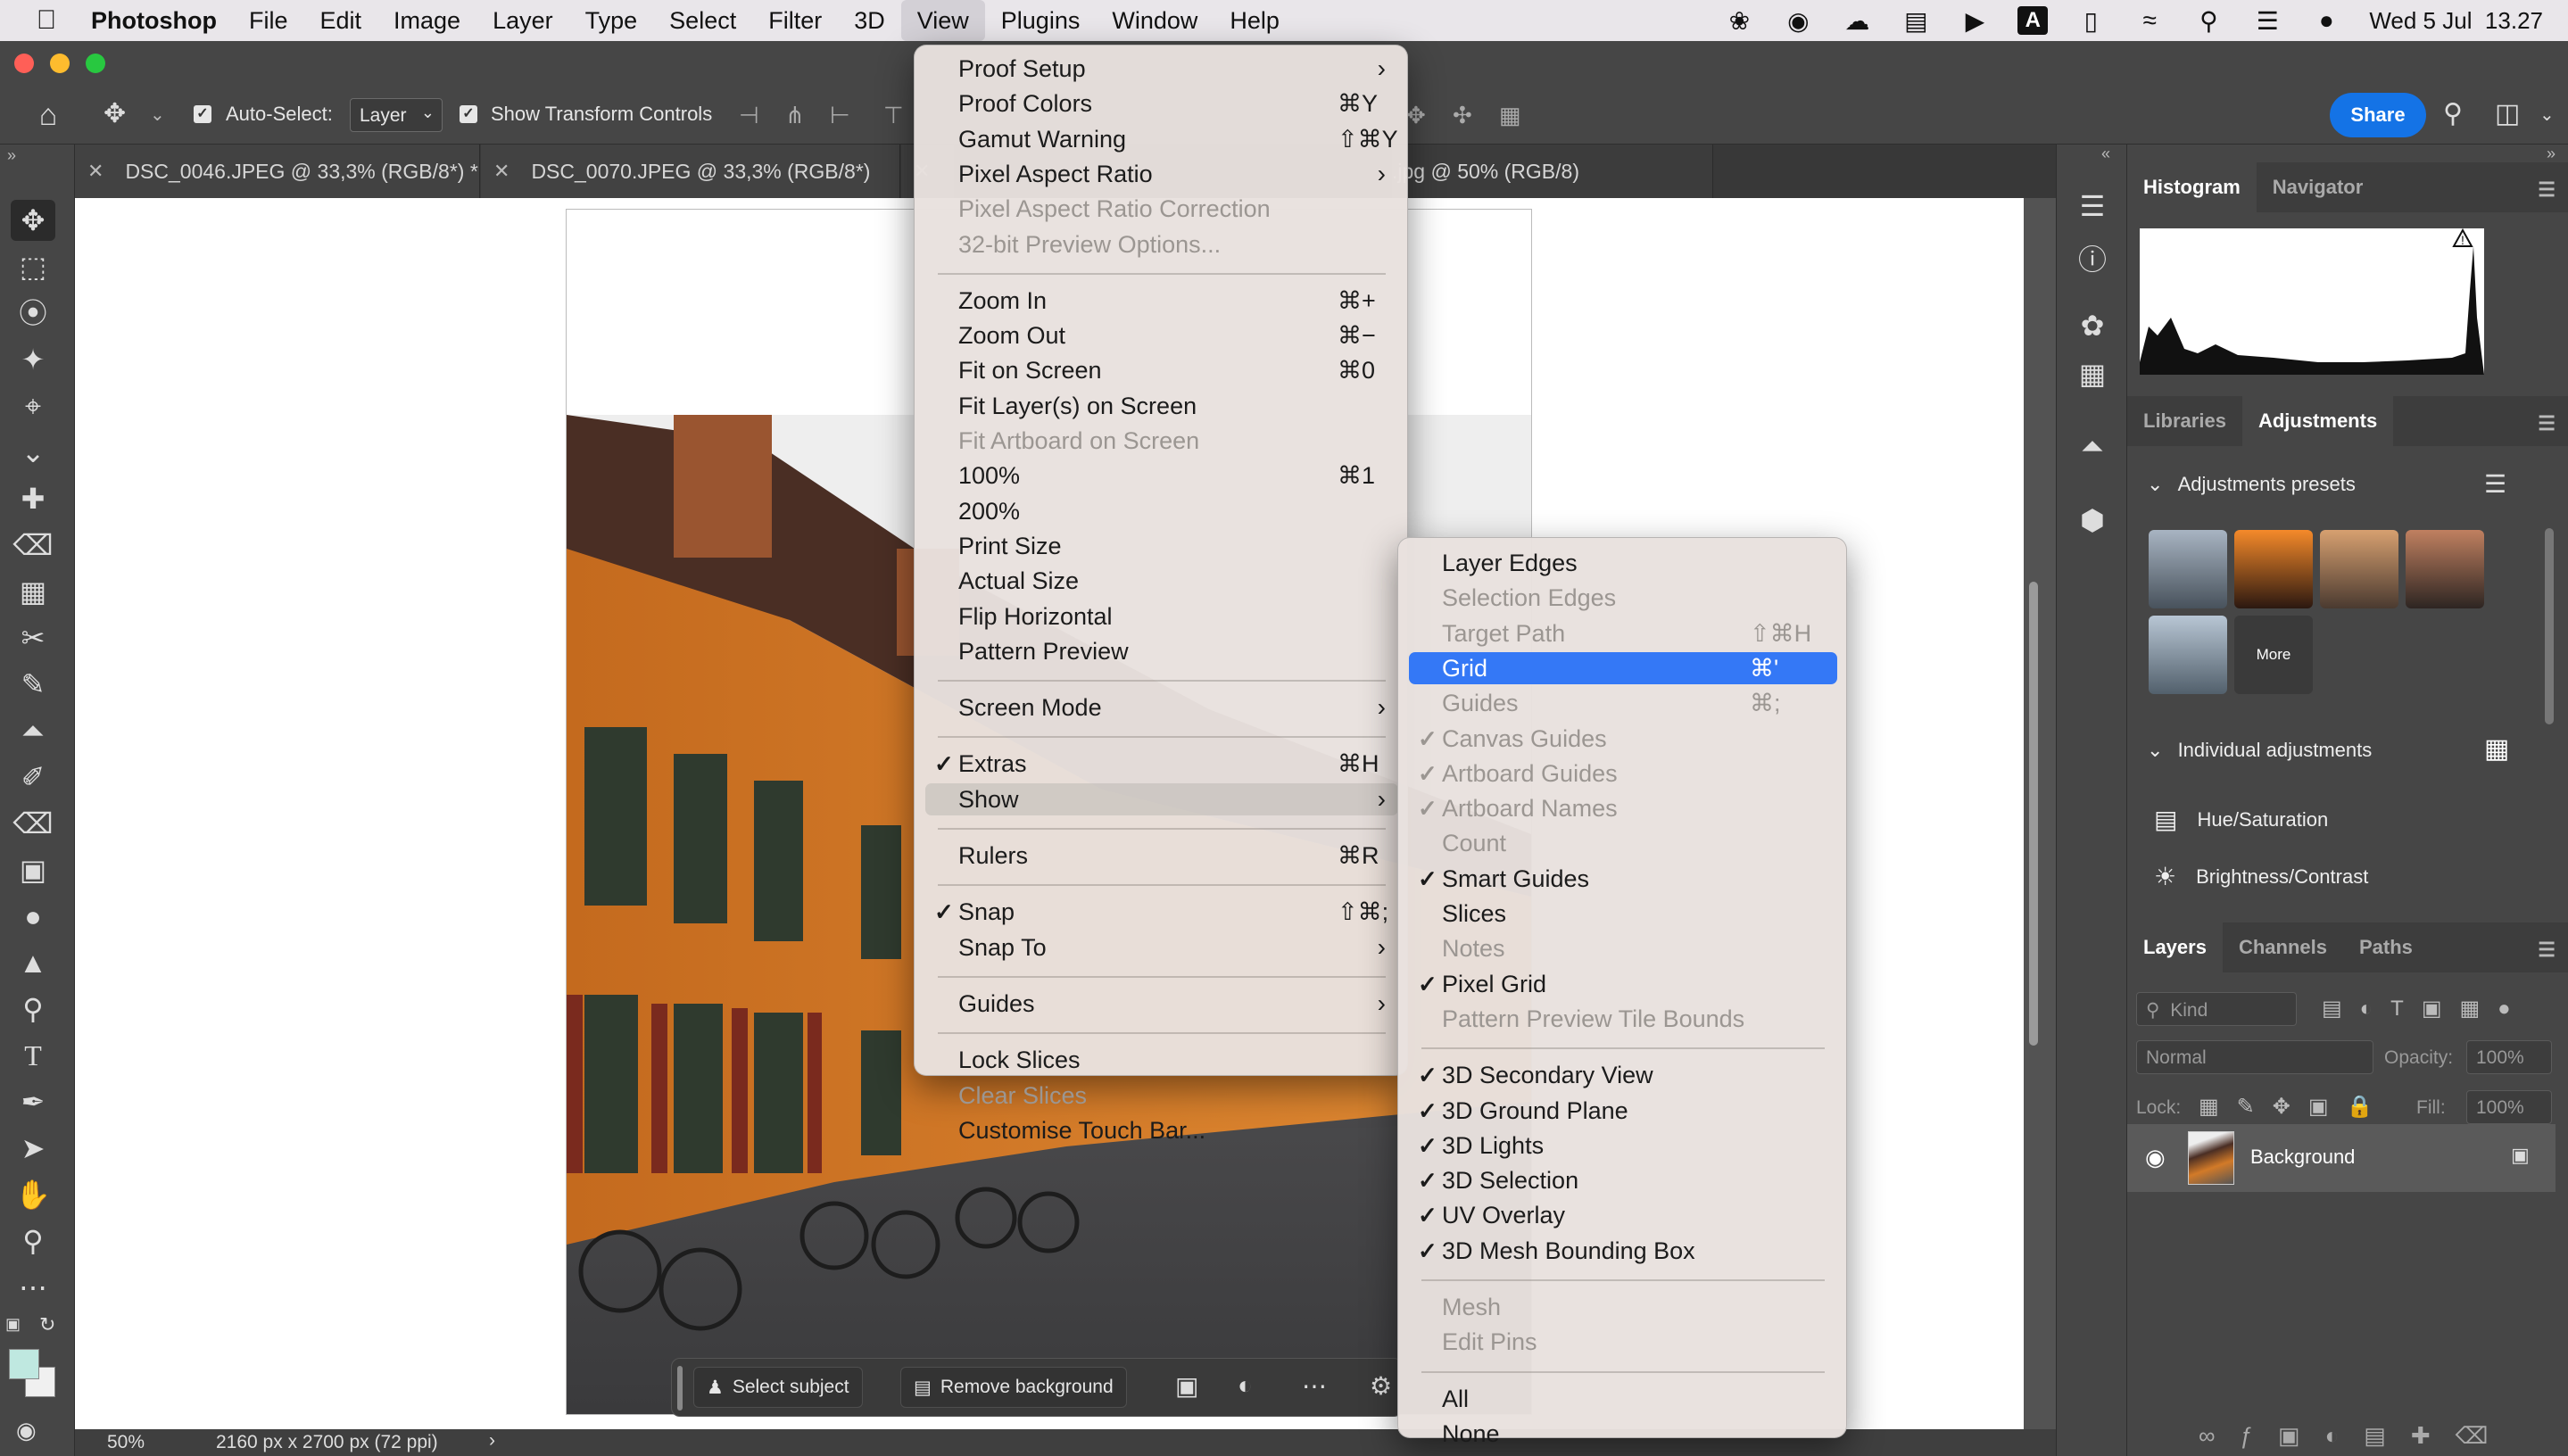 The height and width of the screenshot is (1456, 2568). Describe the element at coordinates (2326, 20) in the screenshot. I see `siri-icon: ●` at that location.